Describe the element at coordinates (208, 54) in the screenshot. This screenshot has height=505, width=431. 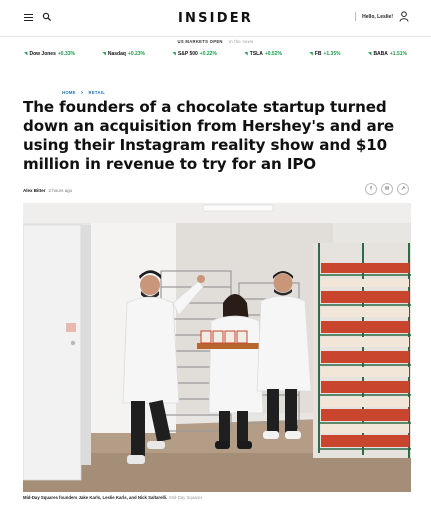
I see `ticker-change: +0.22%` at that location.